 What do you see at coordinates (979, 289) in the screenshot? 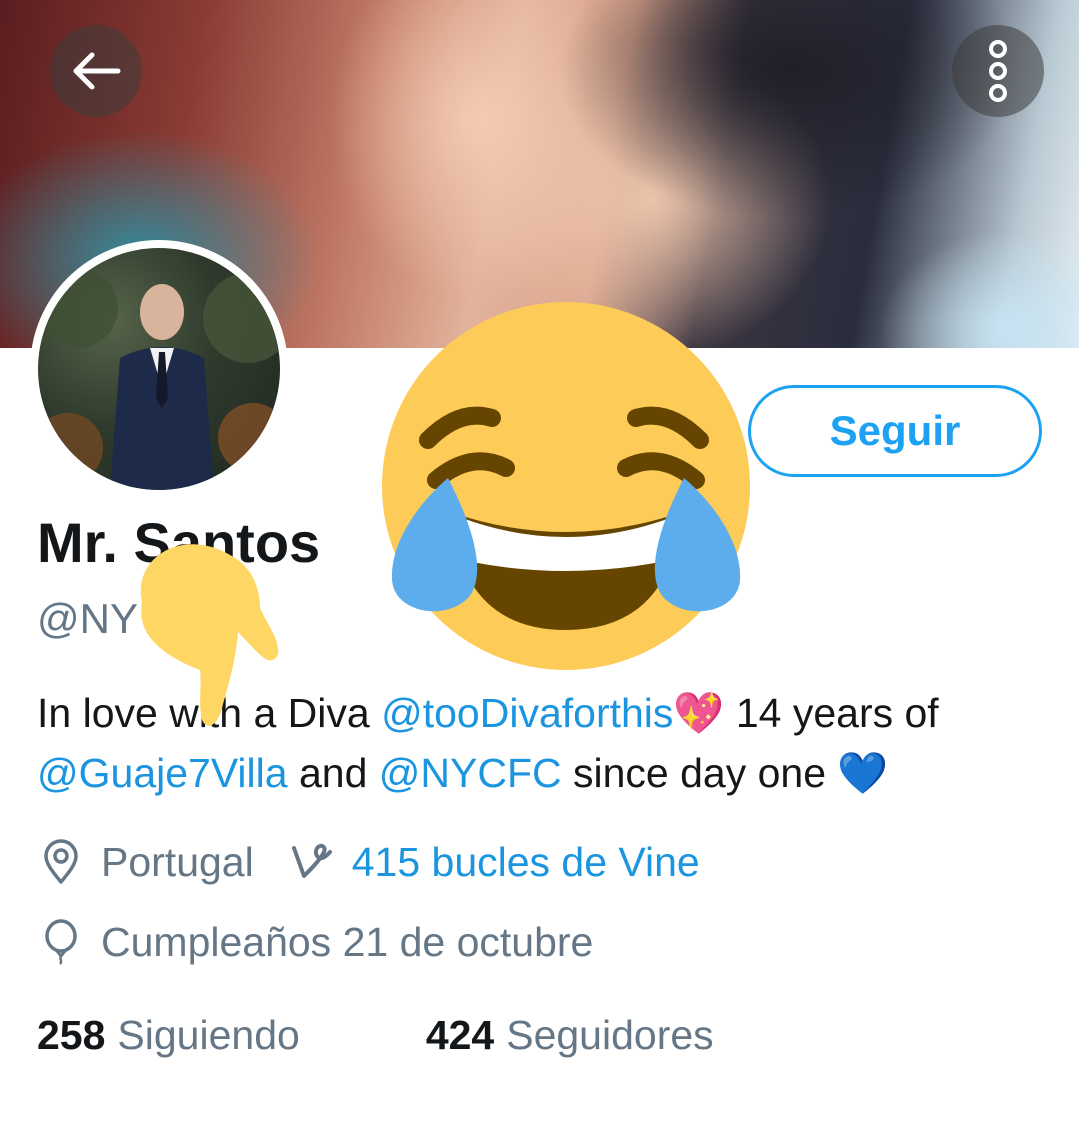
I see `banner-shape` at bounding box center [979, 289].